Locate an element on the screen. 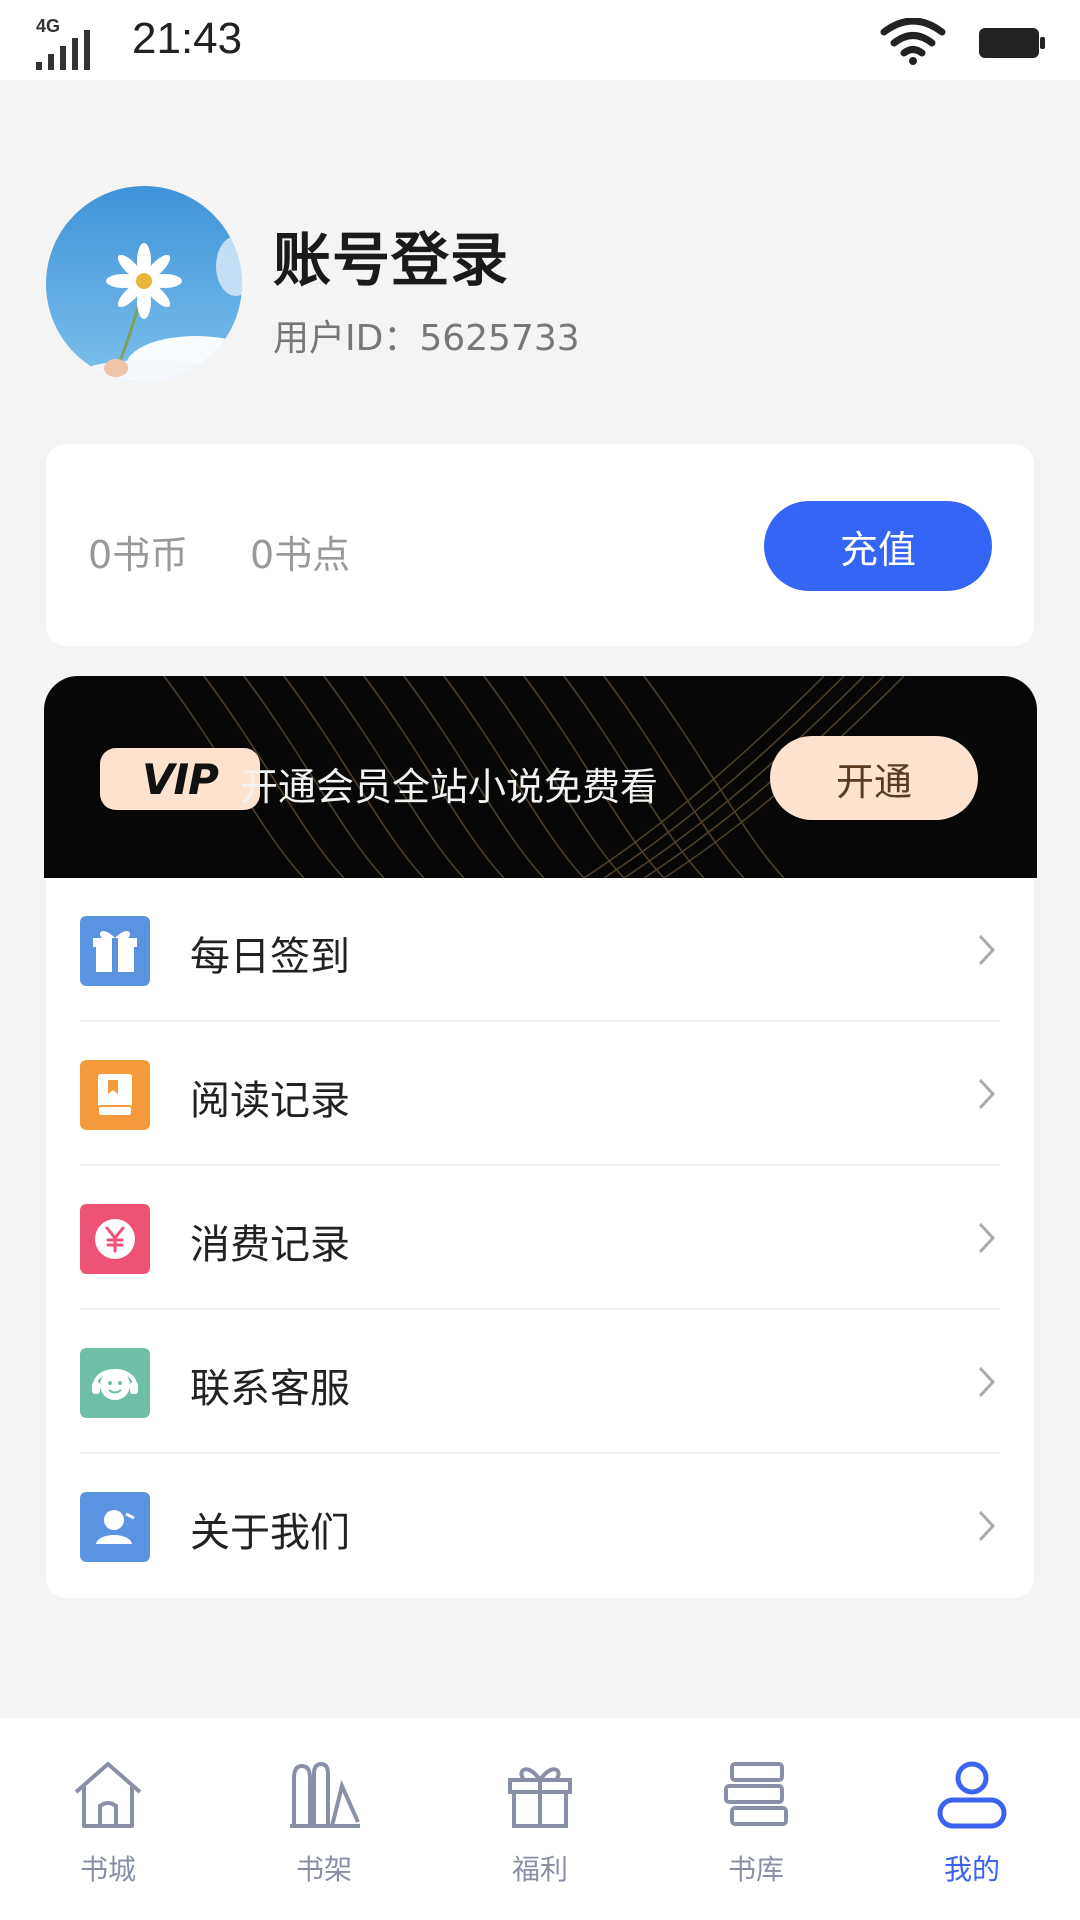  user-id: 用户ID：5625733 is located at coordinates (426, 338).